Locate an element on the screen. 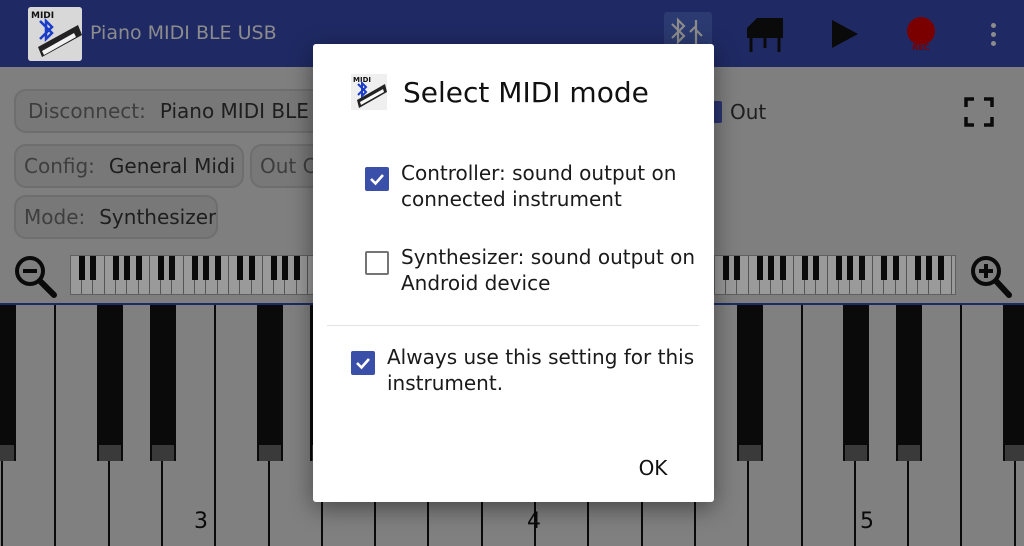 The height and width of the screenshot is (546, 1024). app-logo: MIDI is located at coordinates (55, 34).